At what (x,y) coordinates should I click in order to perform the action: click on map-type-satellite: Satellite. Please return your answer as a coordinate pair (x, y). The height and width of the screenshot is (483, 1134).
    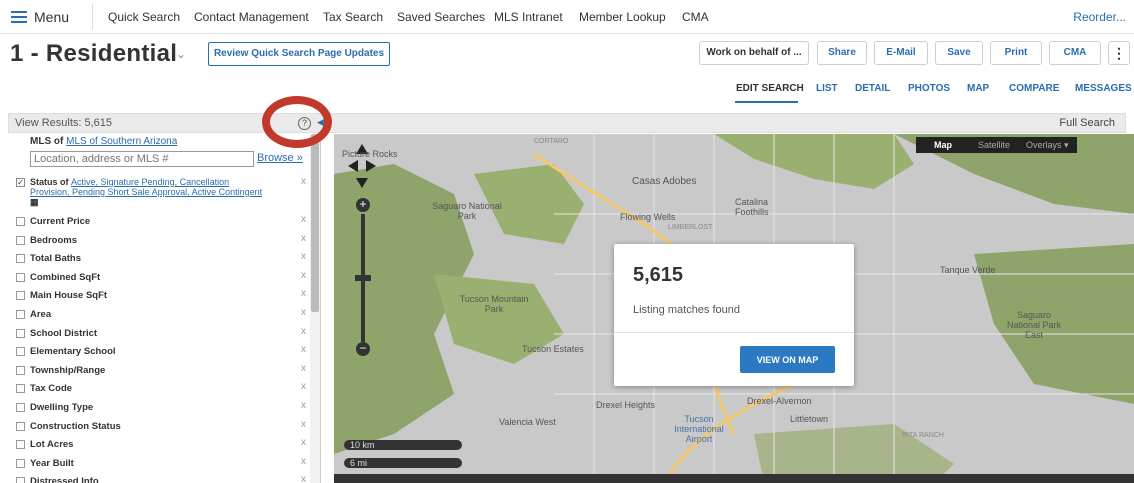
    Looking at the image, I should click on (994, 145).